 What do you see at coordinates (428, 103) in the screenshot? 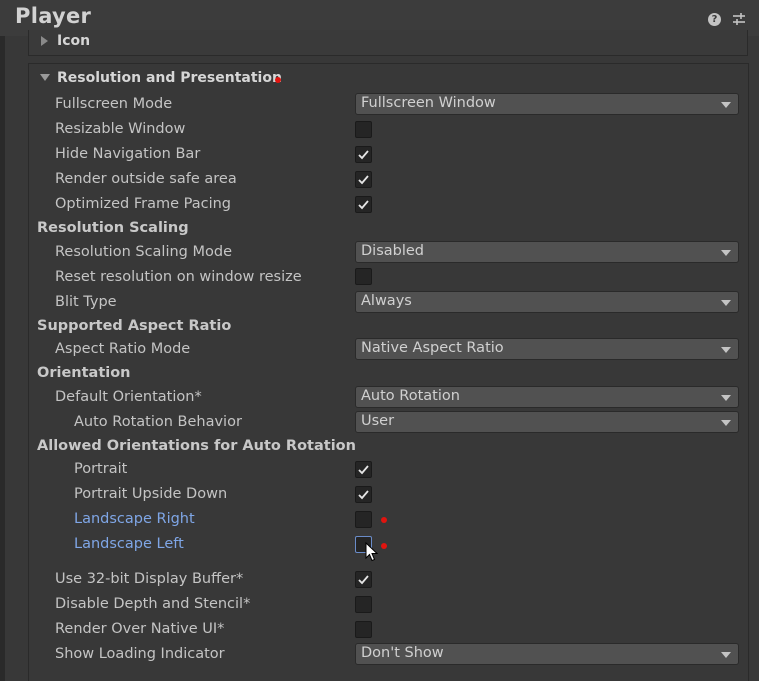
I see `fullscreen-mode-value: Fullscreen Window` at bounding box center [428, 103].